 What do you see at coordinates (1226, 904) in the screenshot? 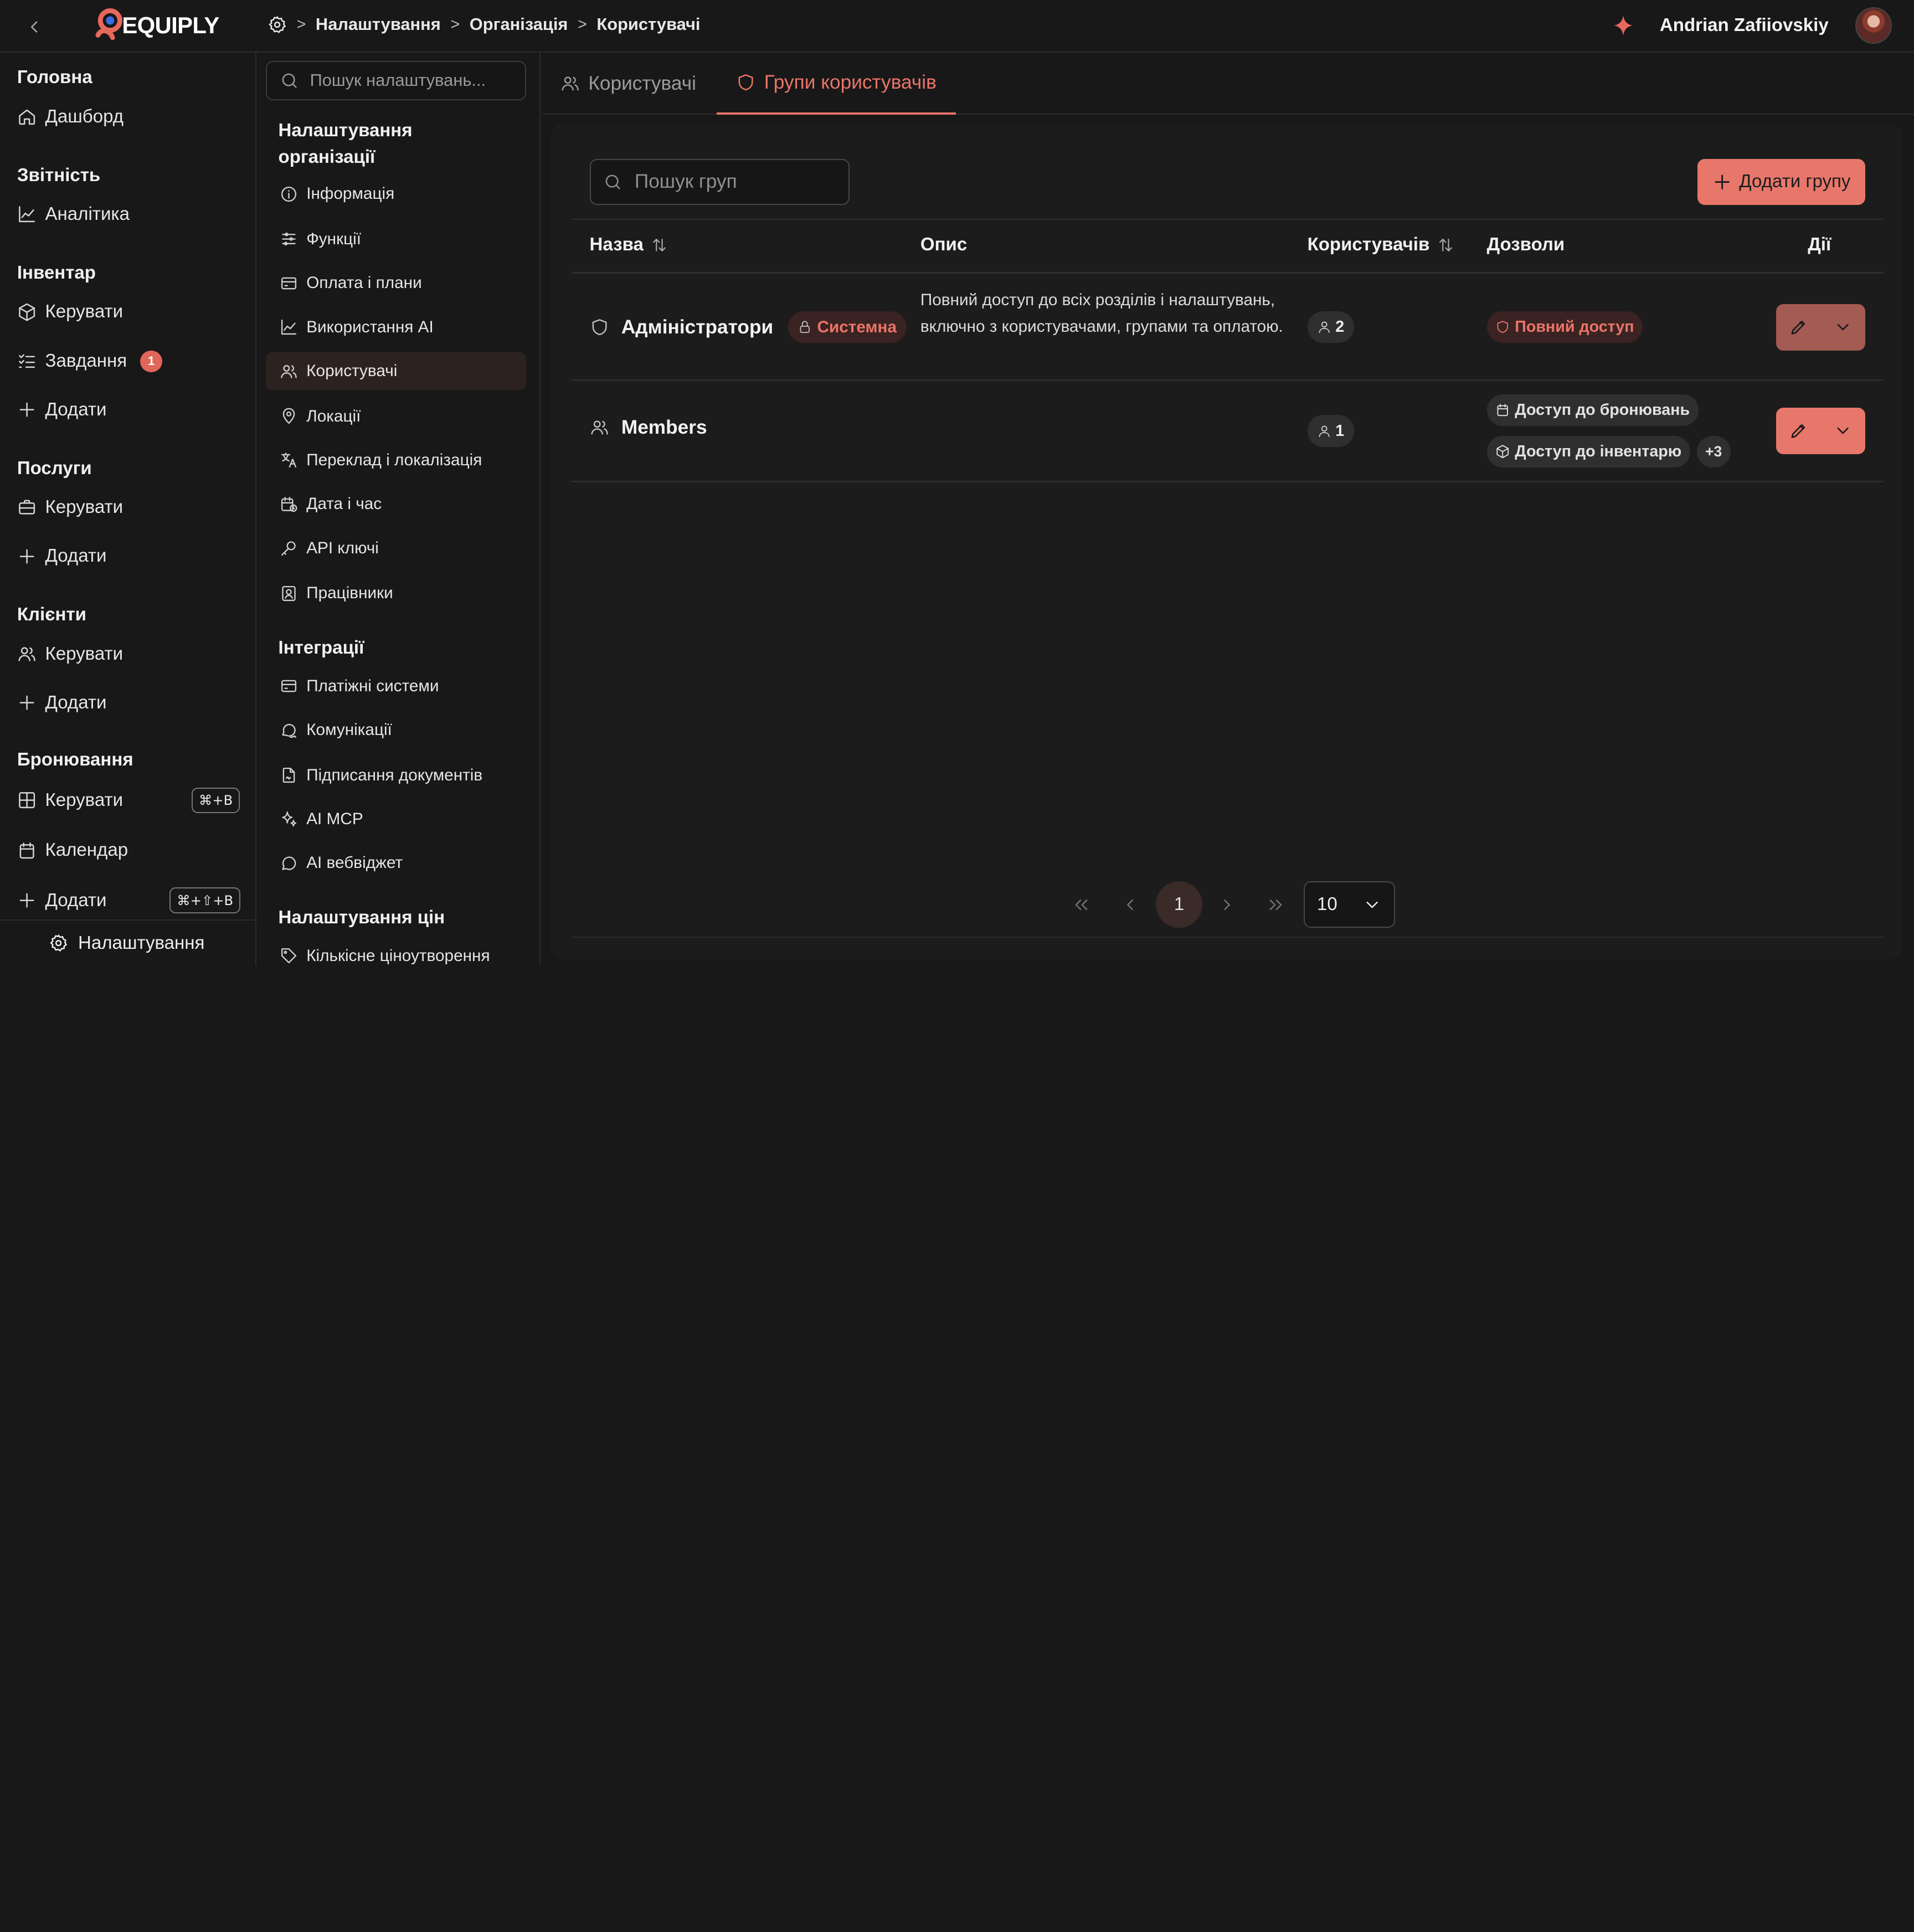
I see `next-page-button` at bounding box center [1226, 904].